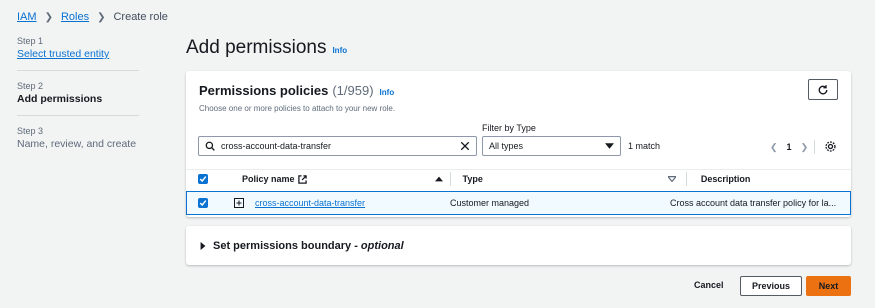  What do you see at coordinates (92, 17) in the screenshot?
I see `breadcrumb: IAM ❯ Roles ❯ Create role` at bounding box center [92, 17].